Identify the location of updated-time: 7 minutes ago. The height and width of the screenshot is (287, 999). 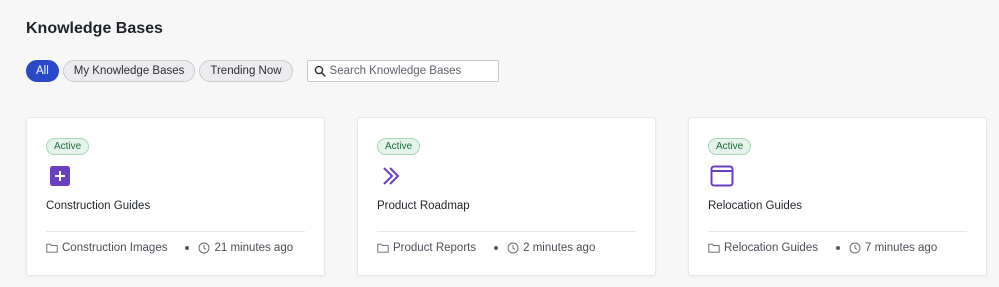
(901, 248).